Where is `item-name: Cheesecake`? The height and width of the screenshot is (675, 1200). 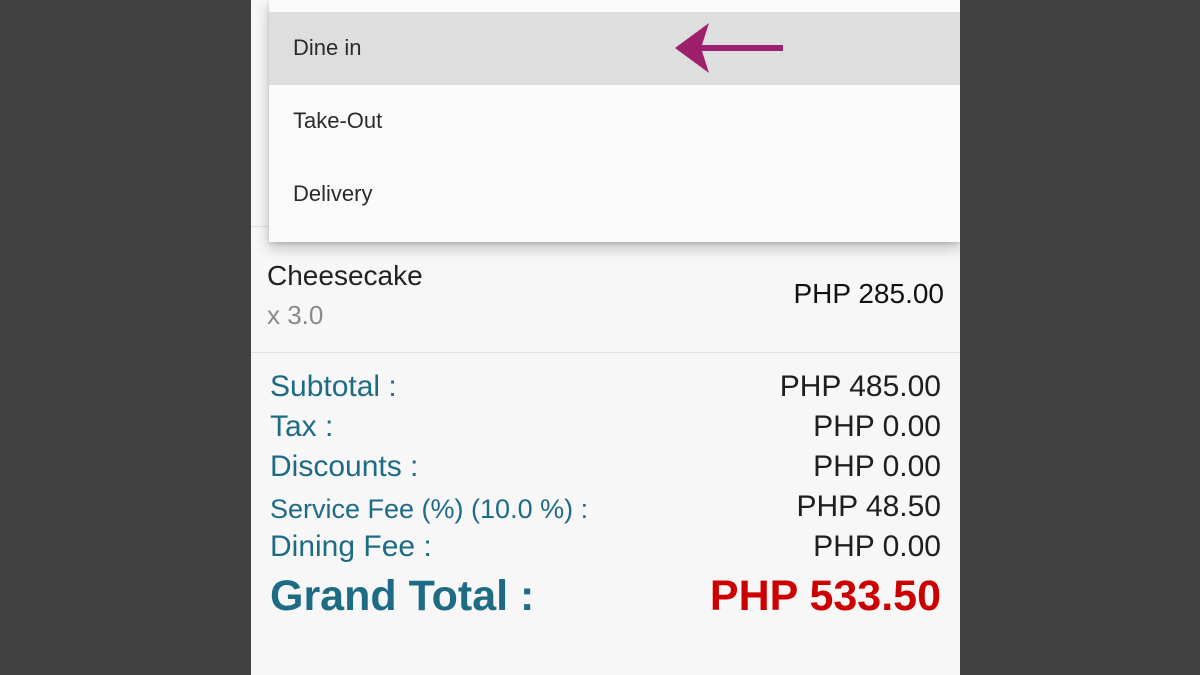 item-name: Cheesecake is located at coordinates (345, 275).